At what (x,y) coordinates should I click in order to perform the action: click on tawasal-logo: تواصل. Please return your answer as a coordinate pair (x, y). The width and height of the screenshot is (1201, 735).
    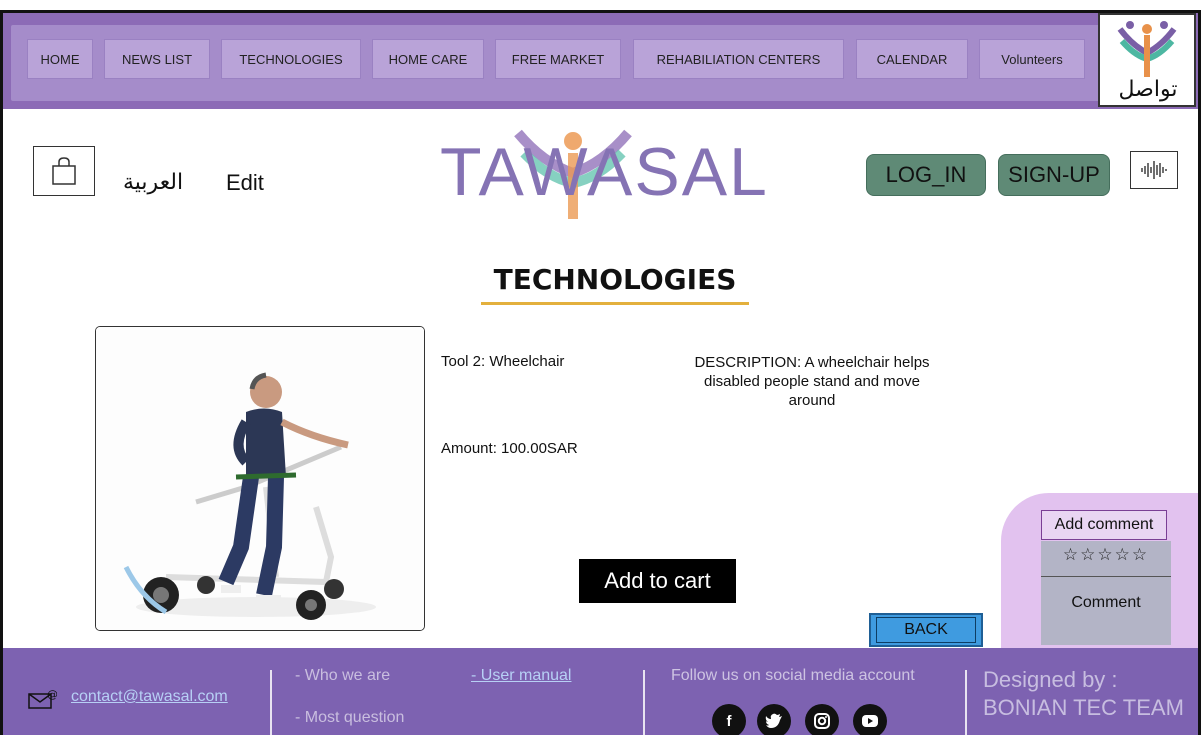
    Looking at the image, I should click on (1147, 60).